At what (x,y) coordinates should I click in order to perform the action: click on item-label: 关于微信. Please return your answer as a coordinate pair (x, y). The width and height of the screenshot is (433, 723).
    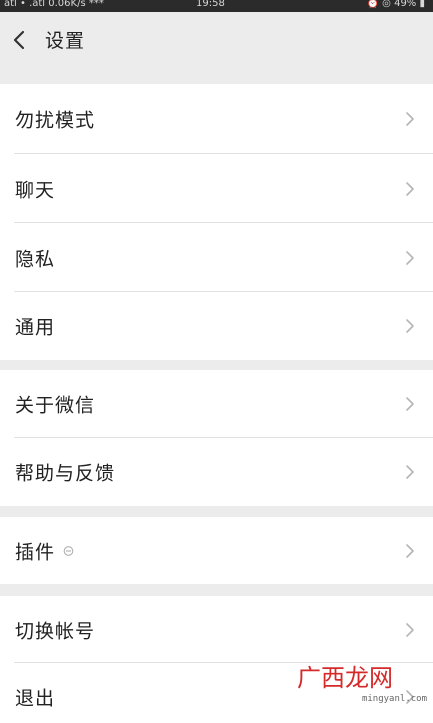
    Looking at the image, I should click on (55, 405).